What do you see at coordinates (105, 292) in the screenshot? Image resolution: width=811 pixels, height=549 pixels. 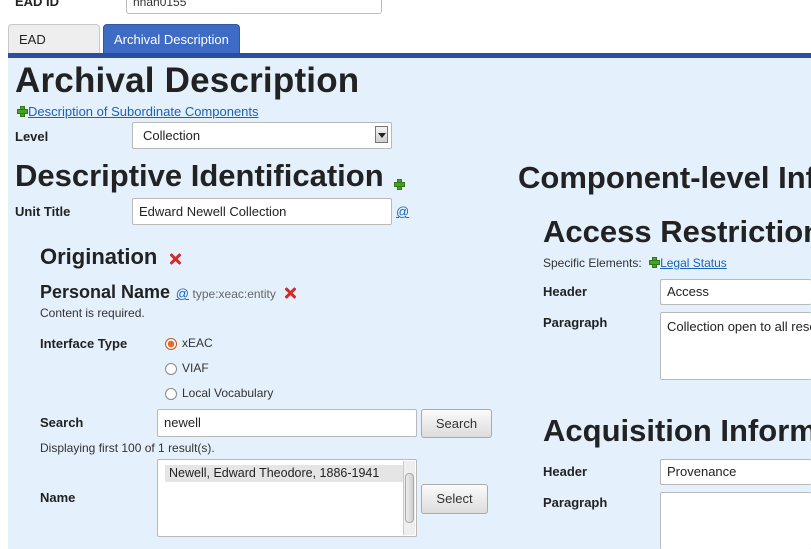 I see `persname-title: Personal Name` at bounding box center [105, 292].